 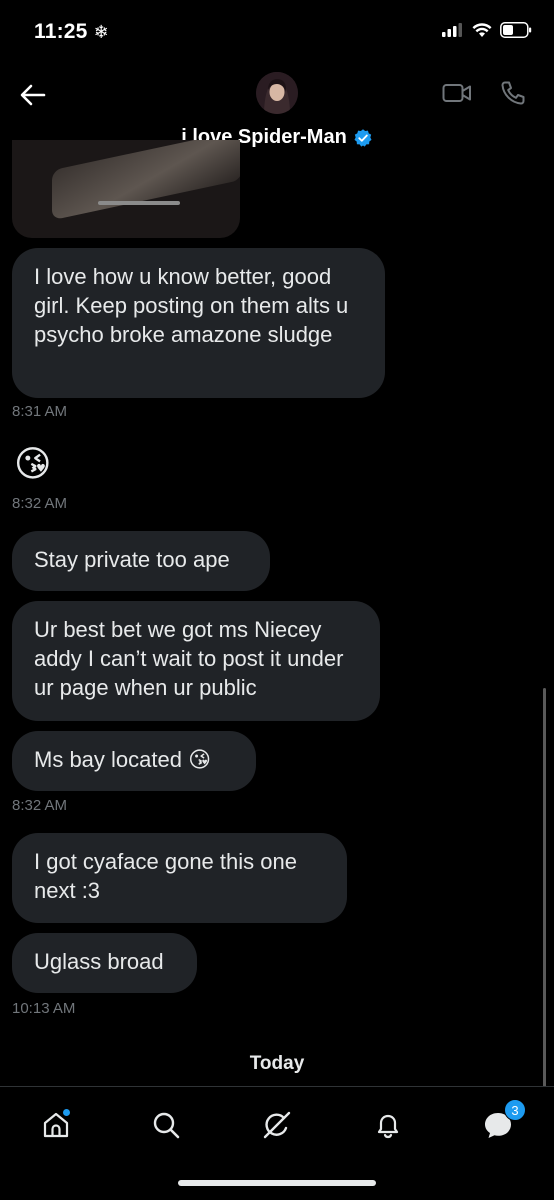 I want to click on nav-grok, so click(x=277, y=1125).